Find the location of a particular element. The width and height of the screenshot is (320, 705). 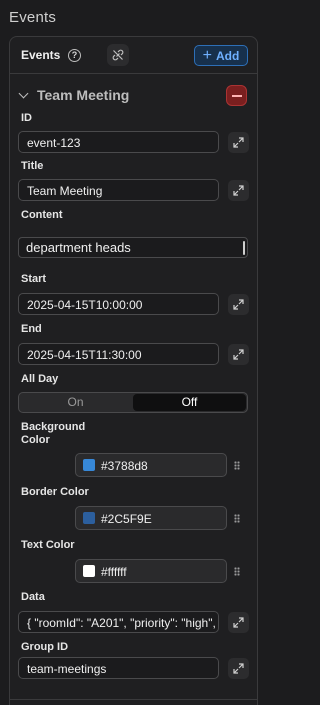

id-expand-button is located at coordinates (238, 142).